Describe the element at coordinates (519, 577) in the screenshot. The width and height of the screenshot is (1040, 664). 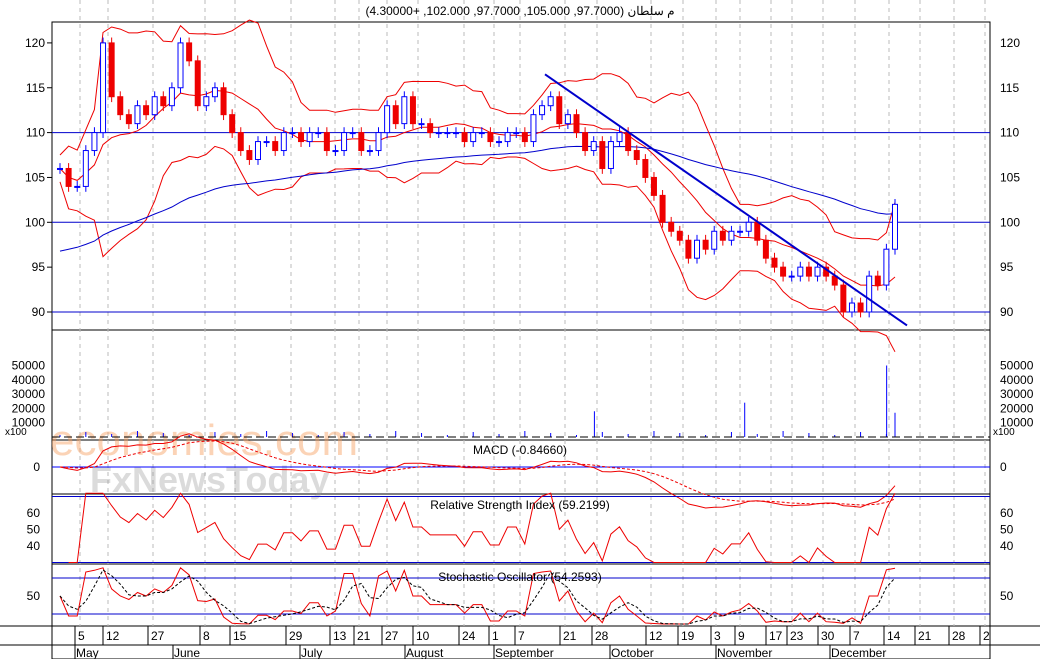
I see `stoch-label: Stochastic Oscillator (54.2593)` at that location.